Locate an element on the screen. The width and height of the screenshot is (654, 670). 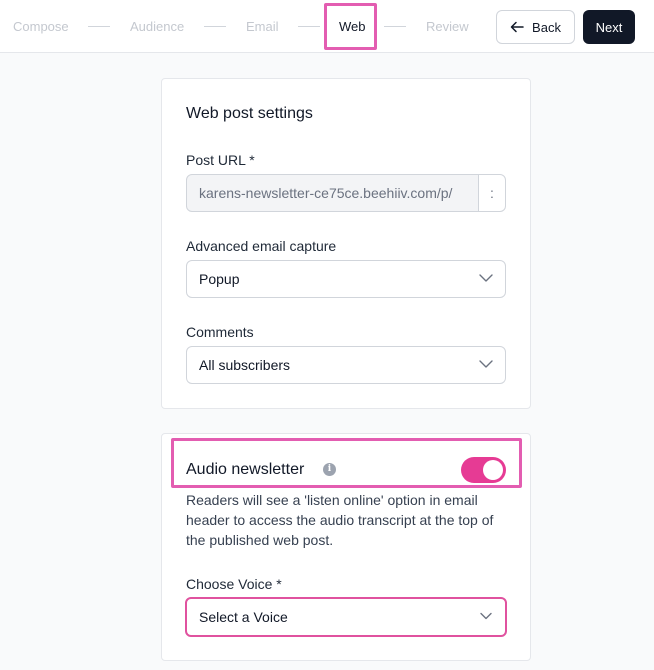
web-post-settings-title: Web post settings is located at coordinates (249, 113).